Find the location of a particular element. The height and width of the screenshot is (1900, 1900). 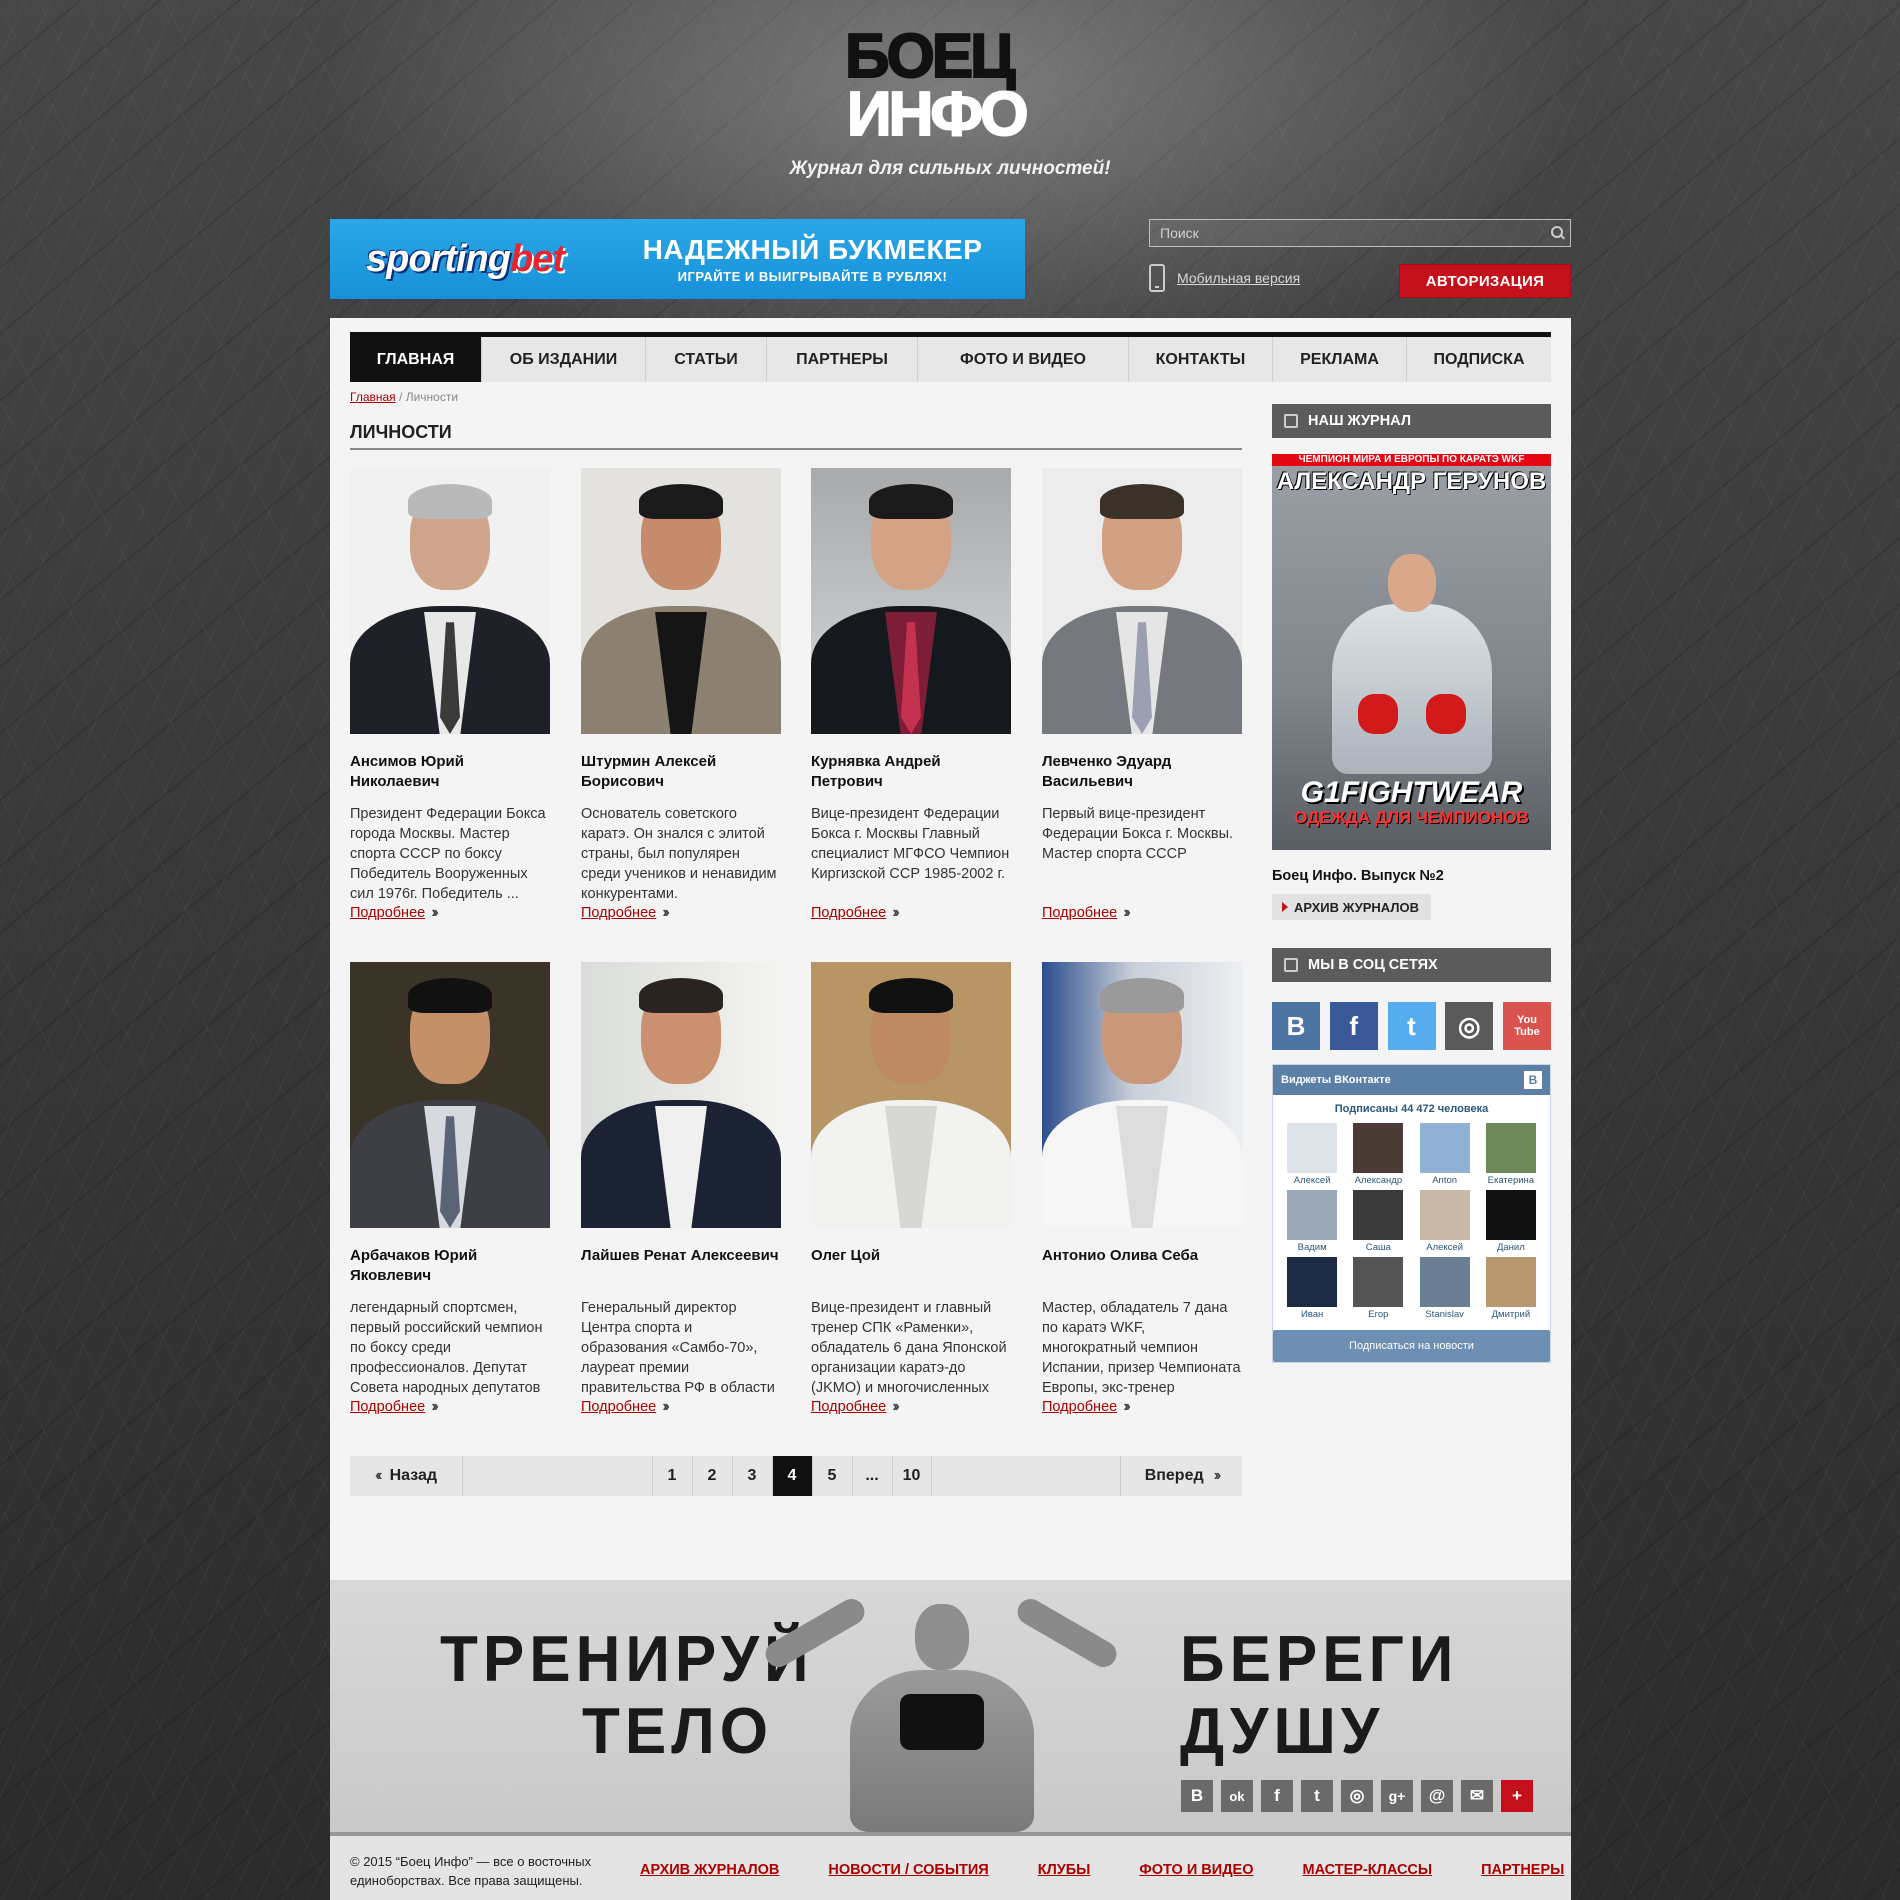

vk-user: Екатерина is located at coordinates (1511, 1154).